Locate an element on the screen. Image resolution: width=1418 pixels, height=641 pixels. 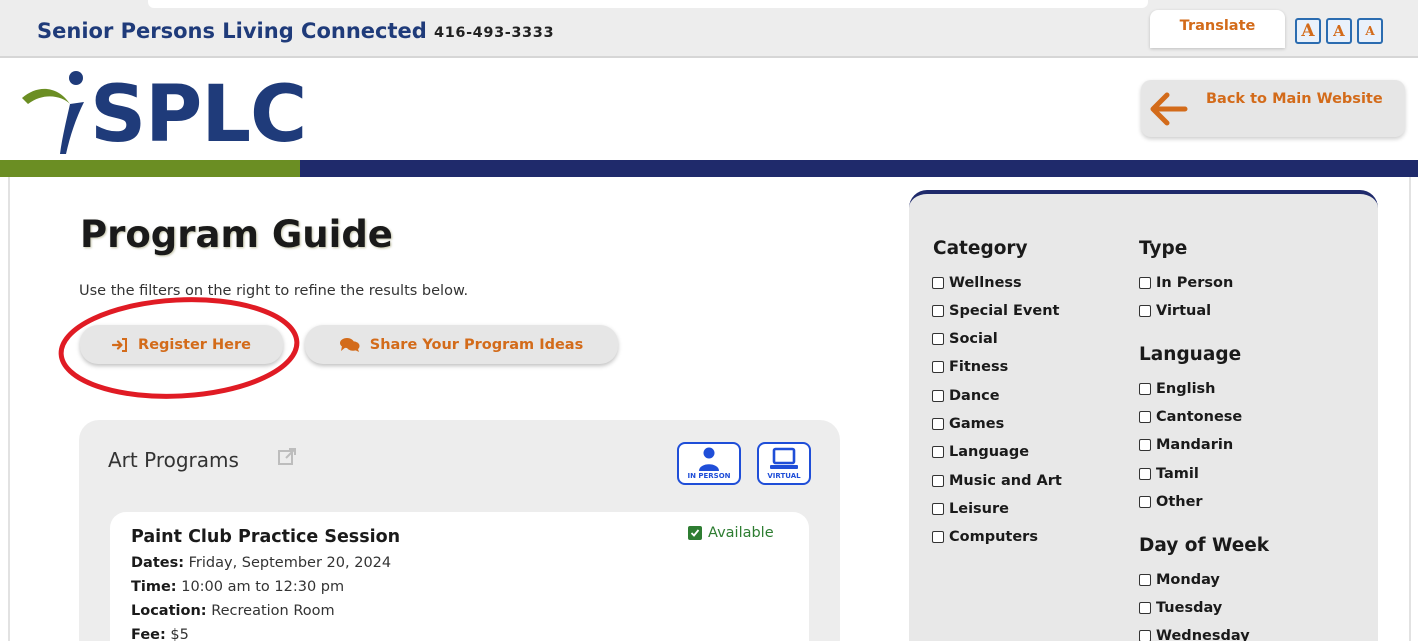
in-person-badge: IN PERSON is located at coordinates (709, 463).